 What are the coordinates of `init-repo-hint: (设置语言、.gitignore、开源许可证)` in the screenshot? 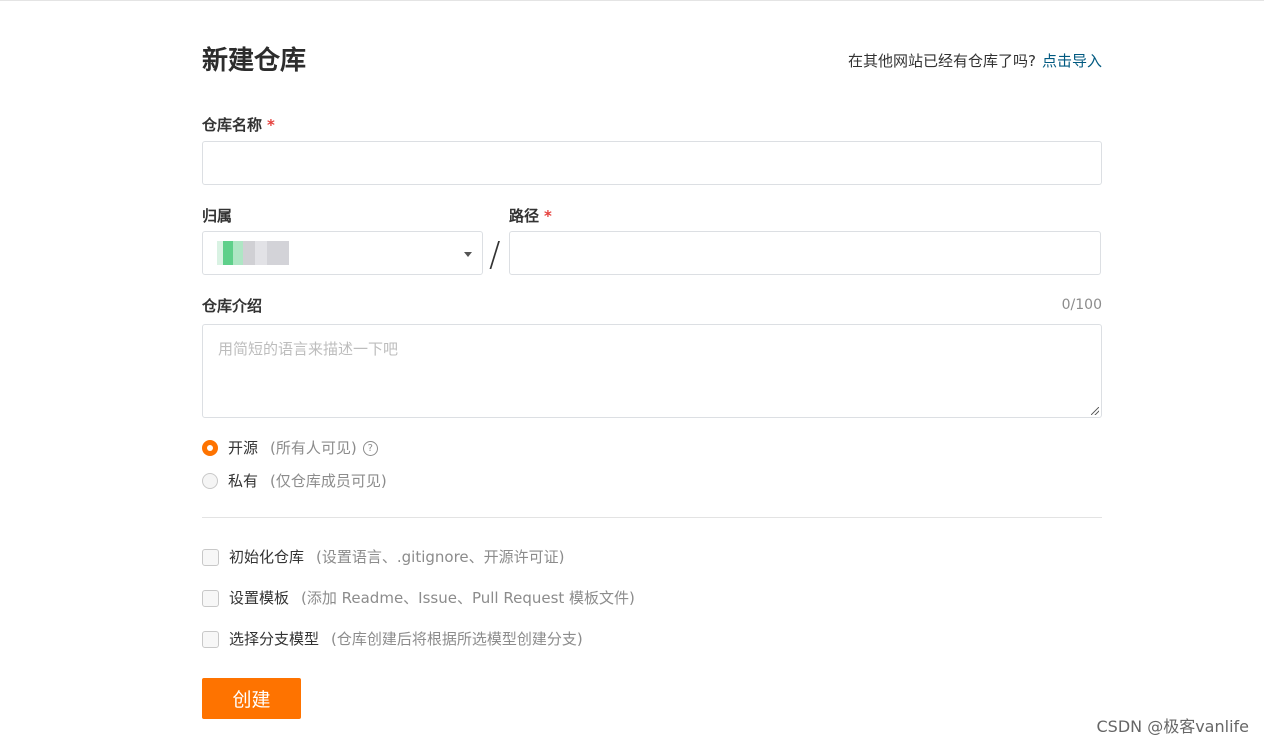 It's located at (440, 557).